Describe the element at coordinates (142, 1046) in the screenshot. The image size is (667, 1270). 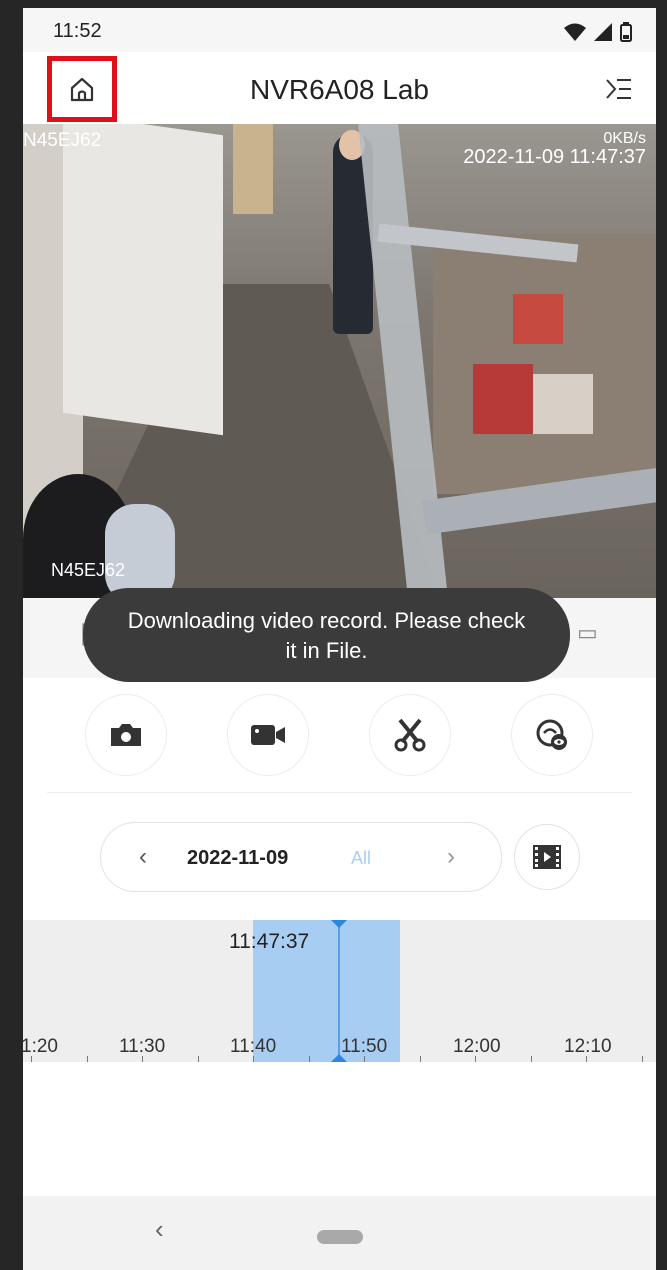
I see `timeline-tick-label: 11:30` at that location.